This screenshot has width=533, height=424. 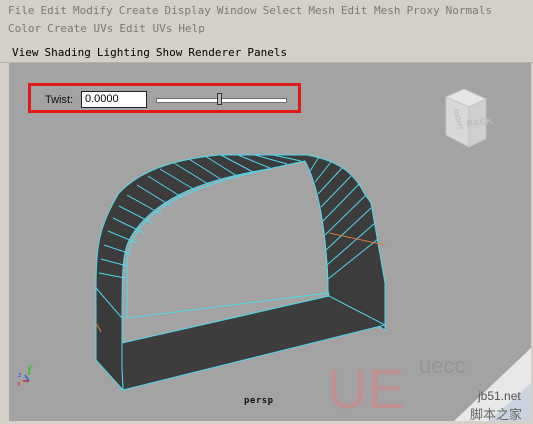 I want to click on menu-row-2: Color Create UVs Edit UVs Help, so click(x=109, y=28).